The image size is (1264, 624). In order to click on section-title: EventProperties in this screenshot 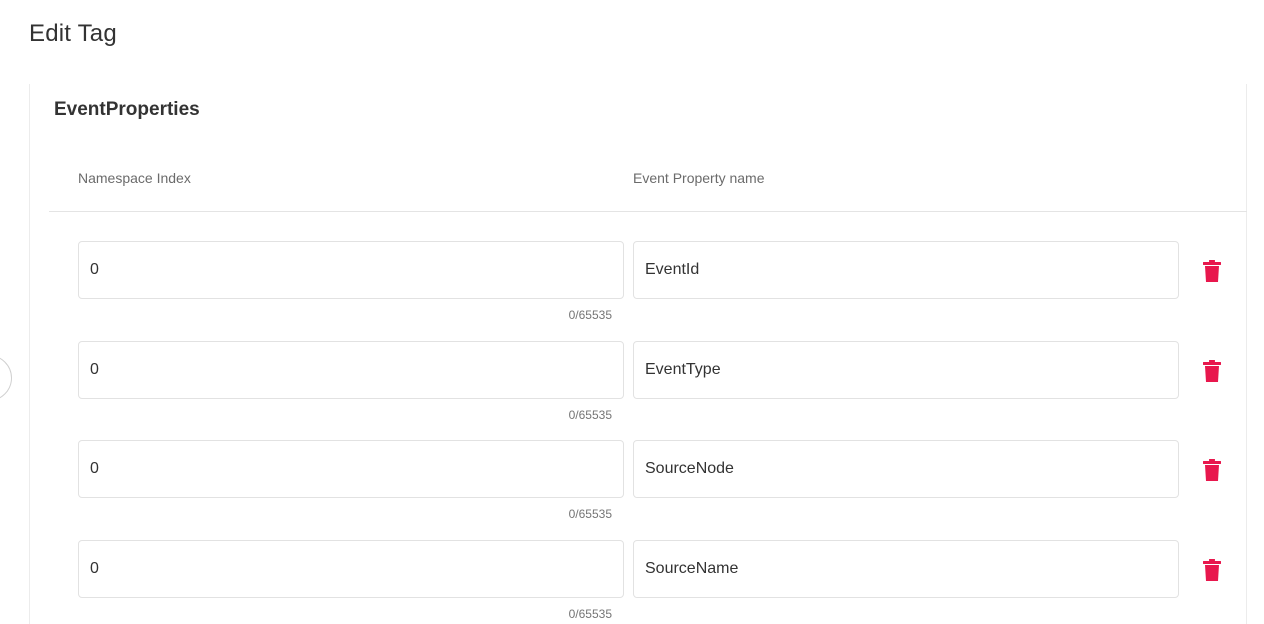, I will do `click(127, 109)`.